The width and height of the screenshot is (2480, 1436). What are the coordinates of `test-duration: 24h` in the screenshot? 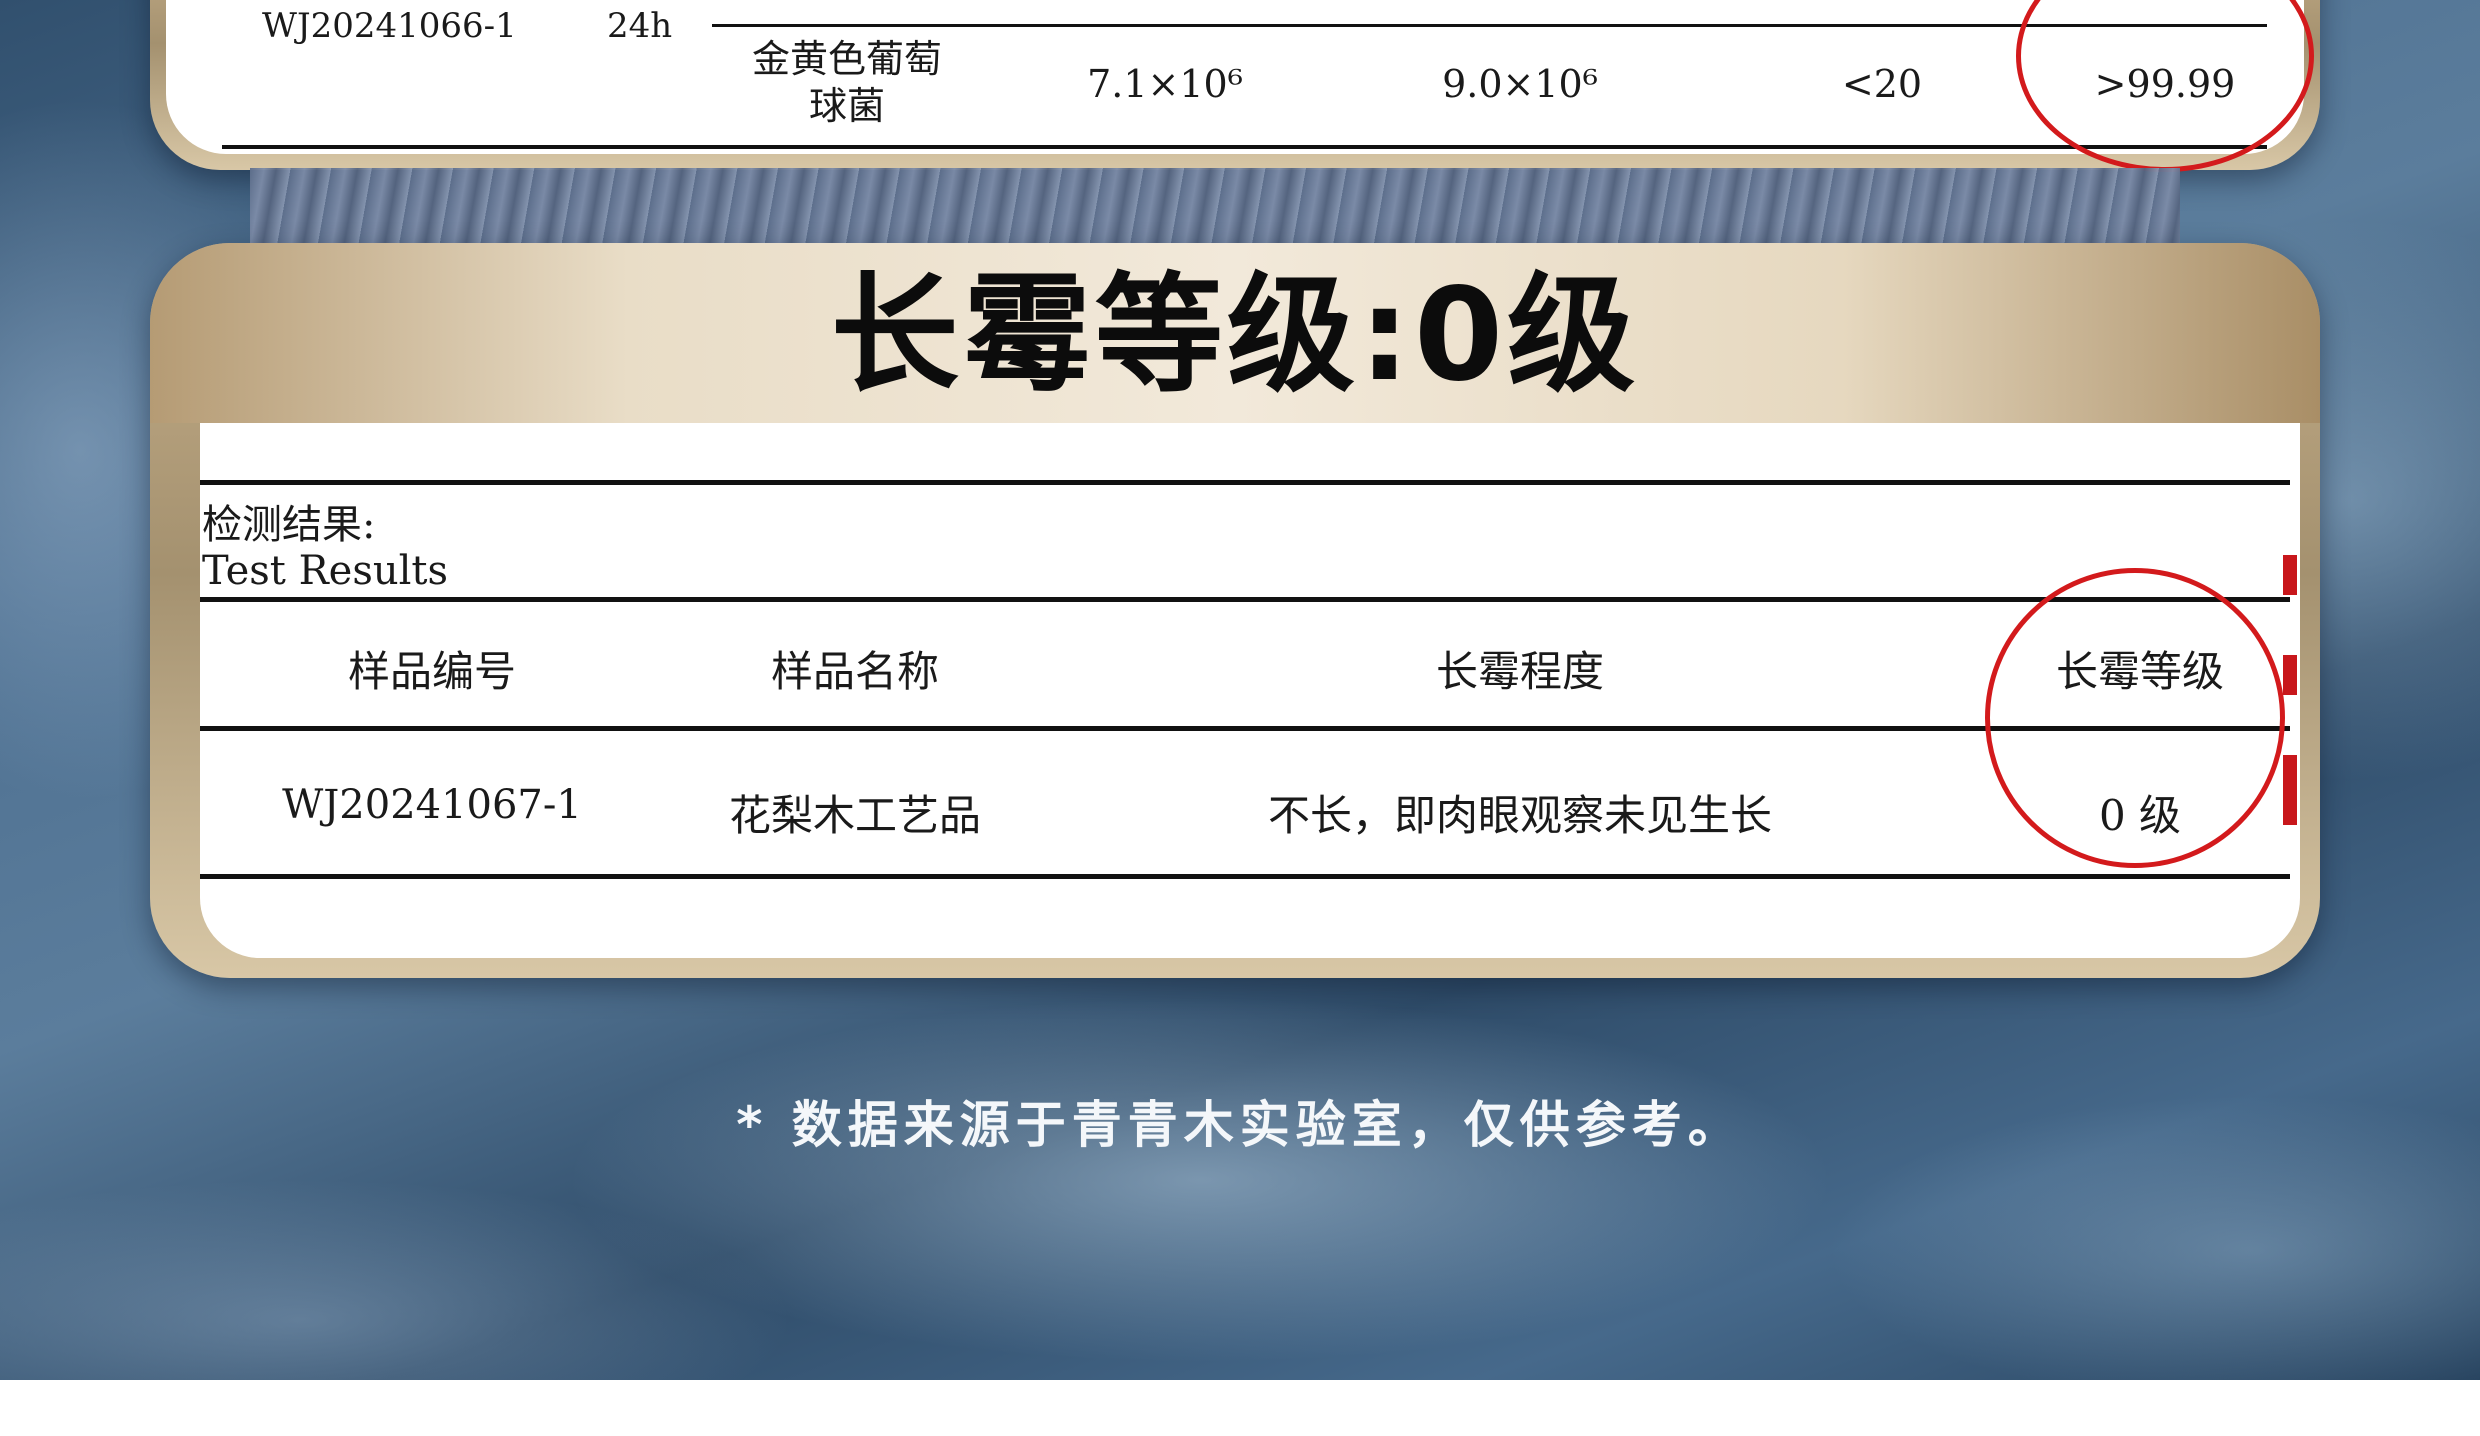 It's located at (640, 26).